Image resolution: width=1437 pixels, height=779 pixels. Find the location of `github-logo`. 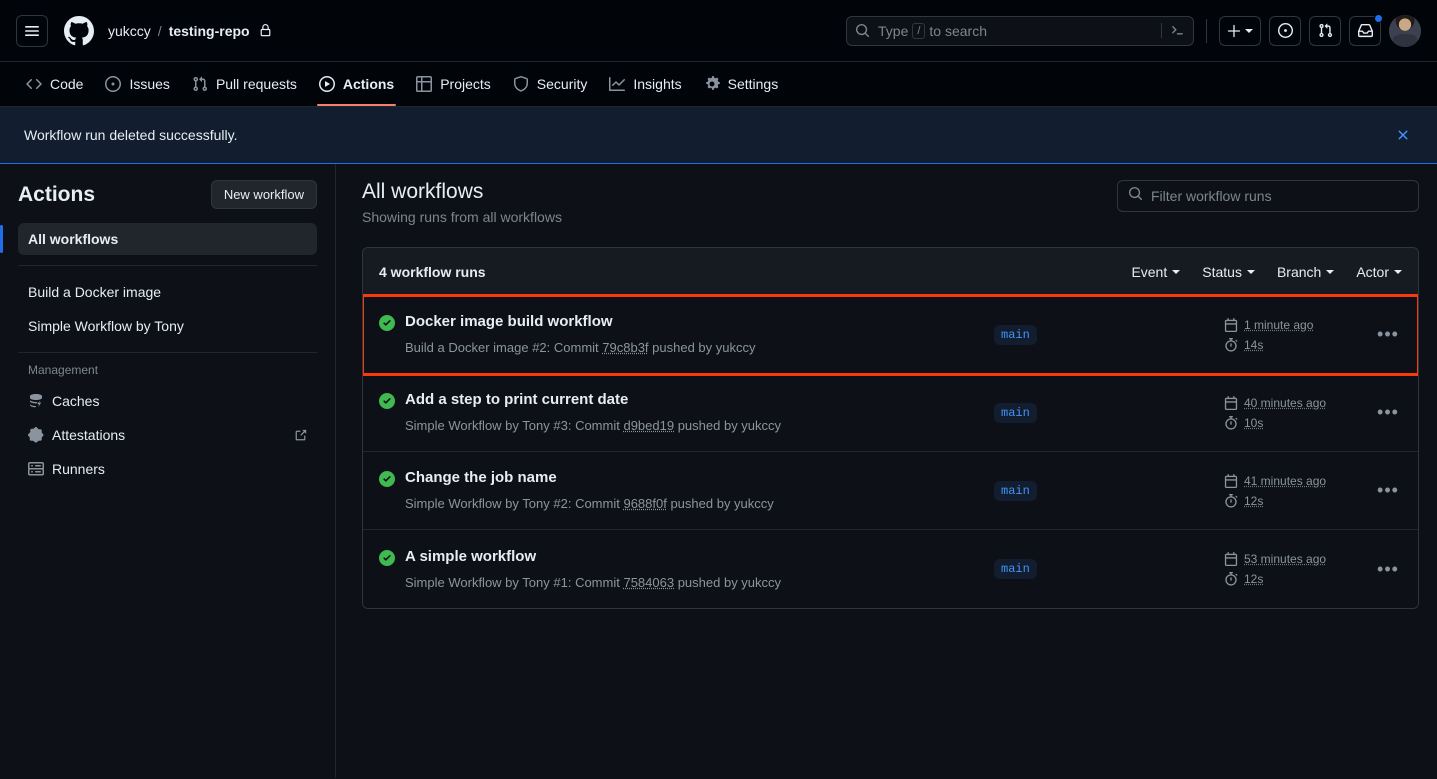

github-logo is located at coordinates (79, 30).